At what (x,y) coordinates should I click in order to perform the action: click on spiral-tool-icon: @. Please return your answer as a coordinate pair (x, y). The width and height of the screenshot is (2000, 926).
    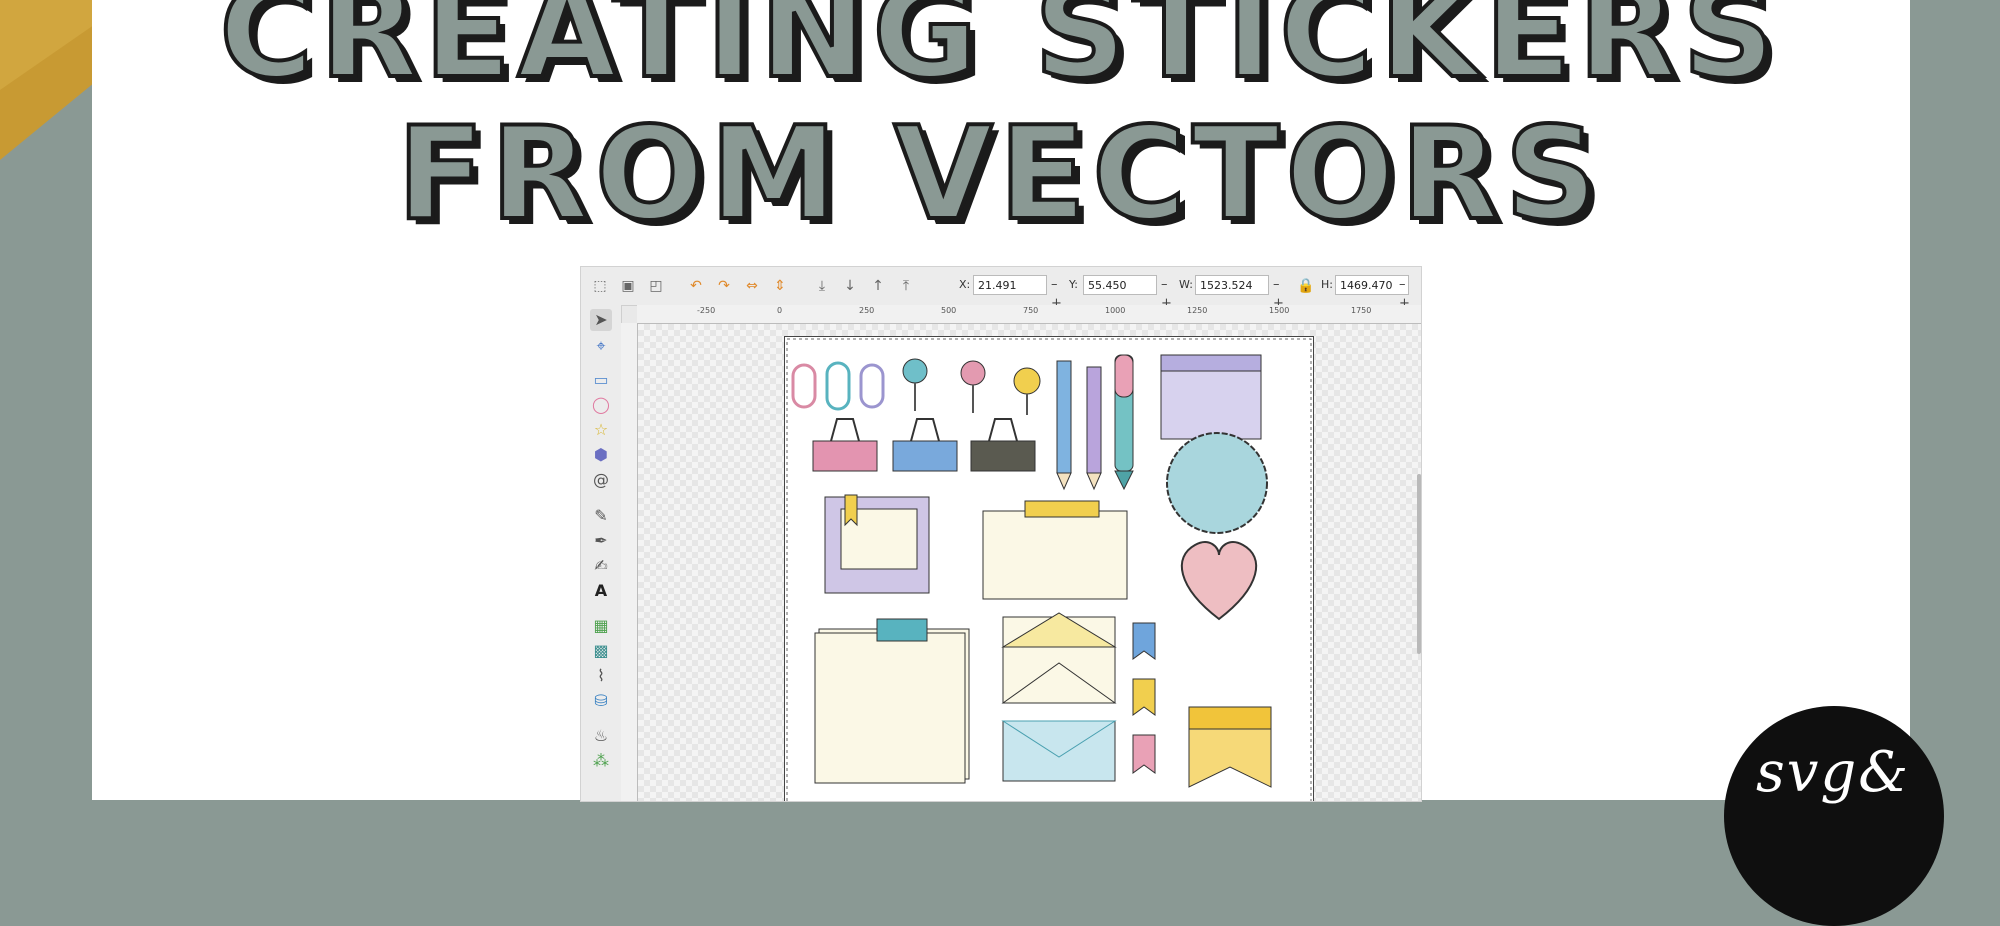
    Looking at the image, I should click on (601, 480).